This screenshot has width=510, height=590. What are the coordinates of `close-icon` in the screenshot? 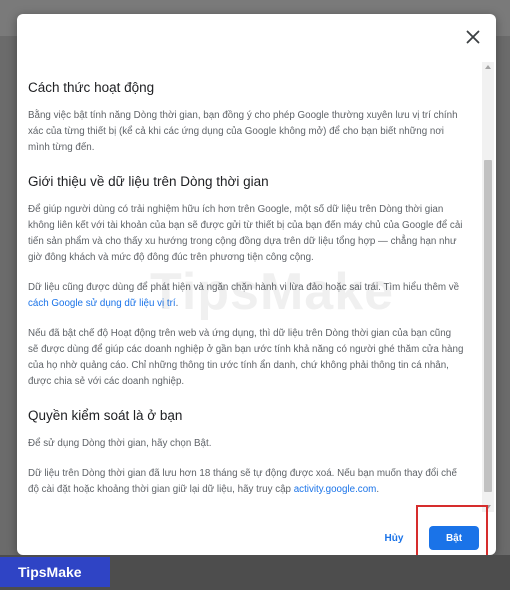 It's located at (473, 37).